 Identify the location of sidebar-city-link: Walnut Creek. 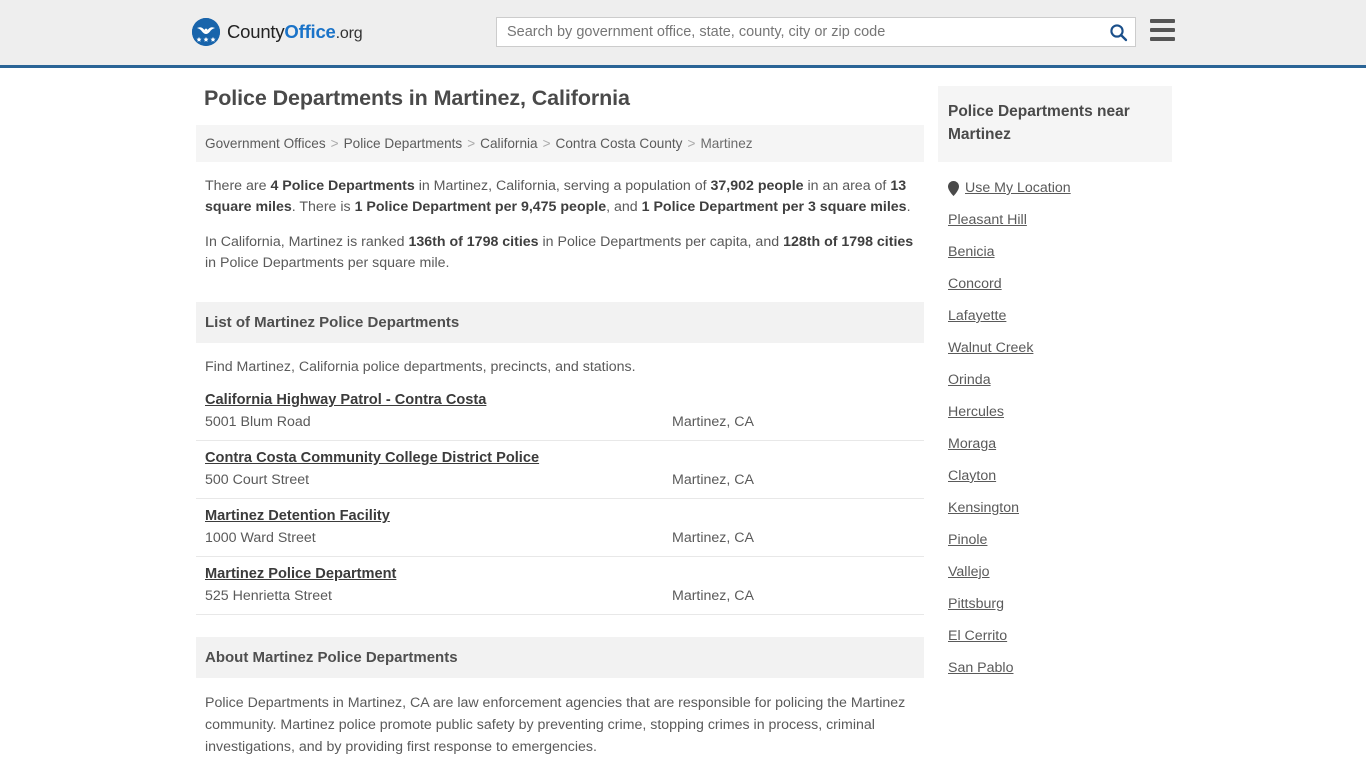
(990, 348).